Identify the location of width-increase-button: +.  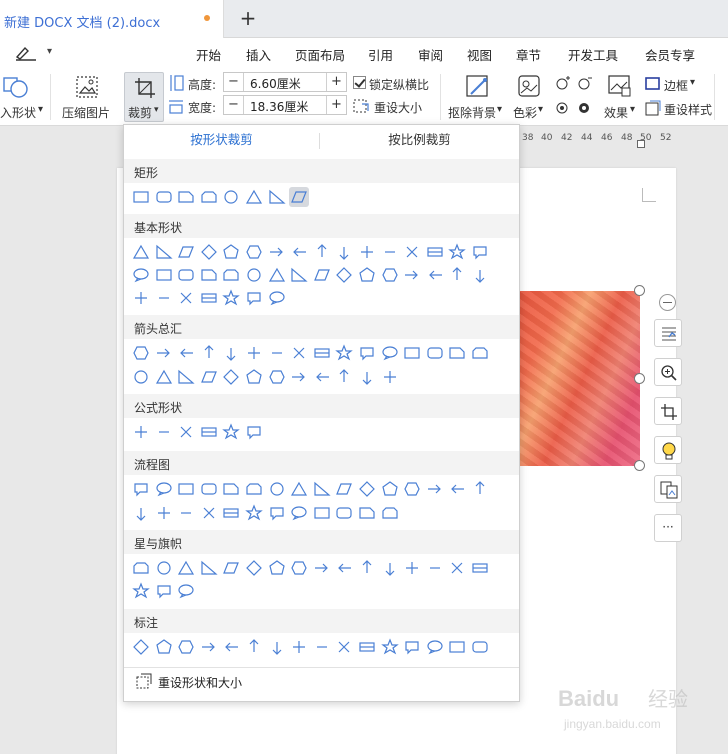
(336, 105).